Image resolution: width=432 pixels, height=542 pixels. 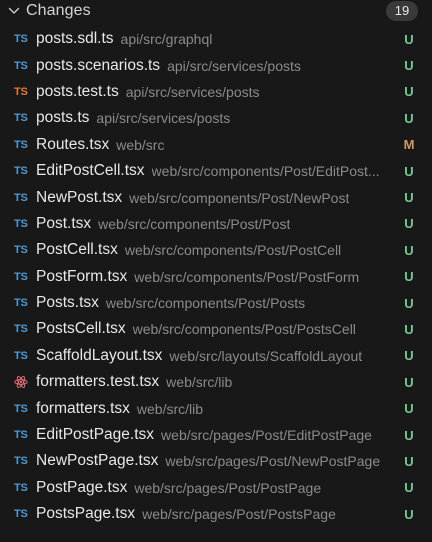 I want to click on changed-file-row: TS Post.tsx web/src/components/Post/Post U, so click(x=216, y=224).